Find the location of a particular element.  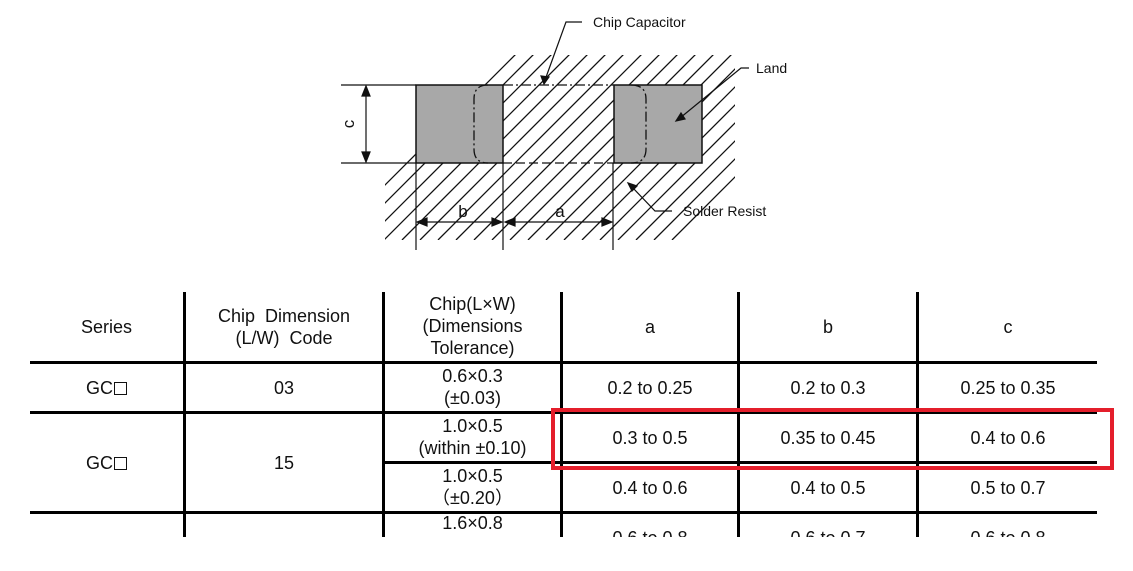

table-row-chip-size: 1.0×0.5 (within ±0.10) is located at coordinates (472, 436).